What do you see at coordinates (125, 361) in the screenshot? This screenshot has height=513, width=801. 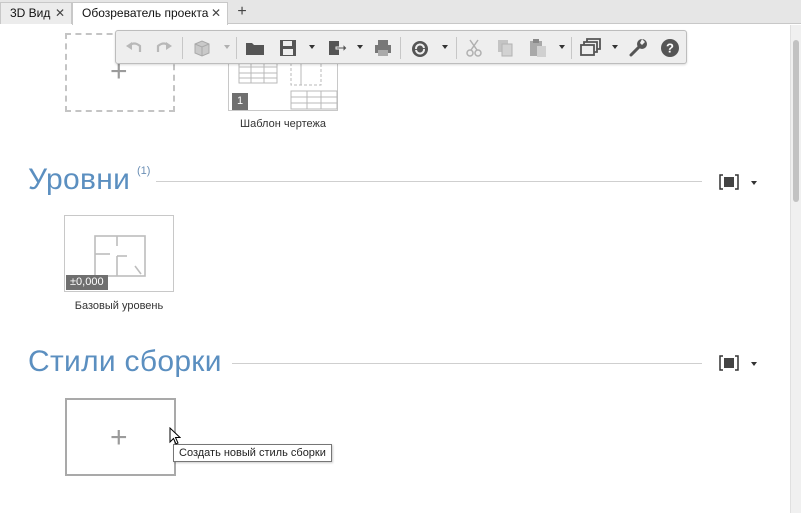 I see `assembly-styles-section-title: Стили сборки` at bounding box center [125, 361].